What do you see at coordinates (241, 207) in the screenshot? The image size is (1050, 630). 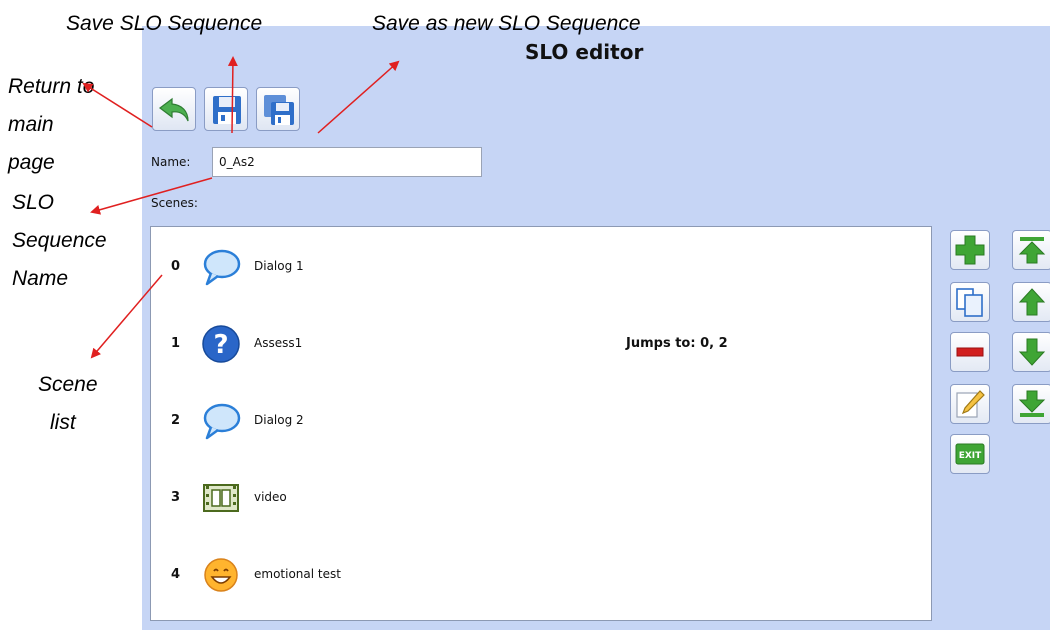 I see `annotation-arrows` at bounding box center [241, 207].